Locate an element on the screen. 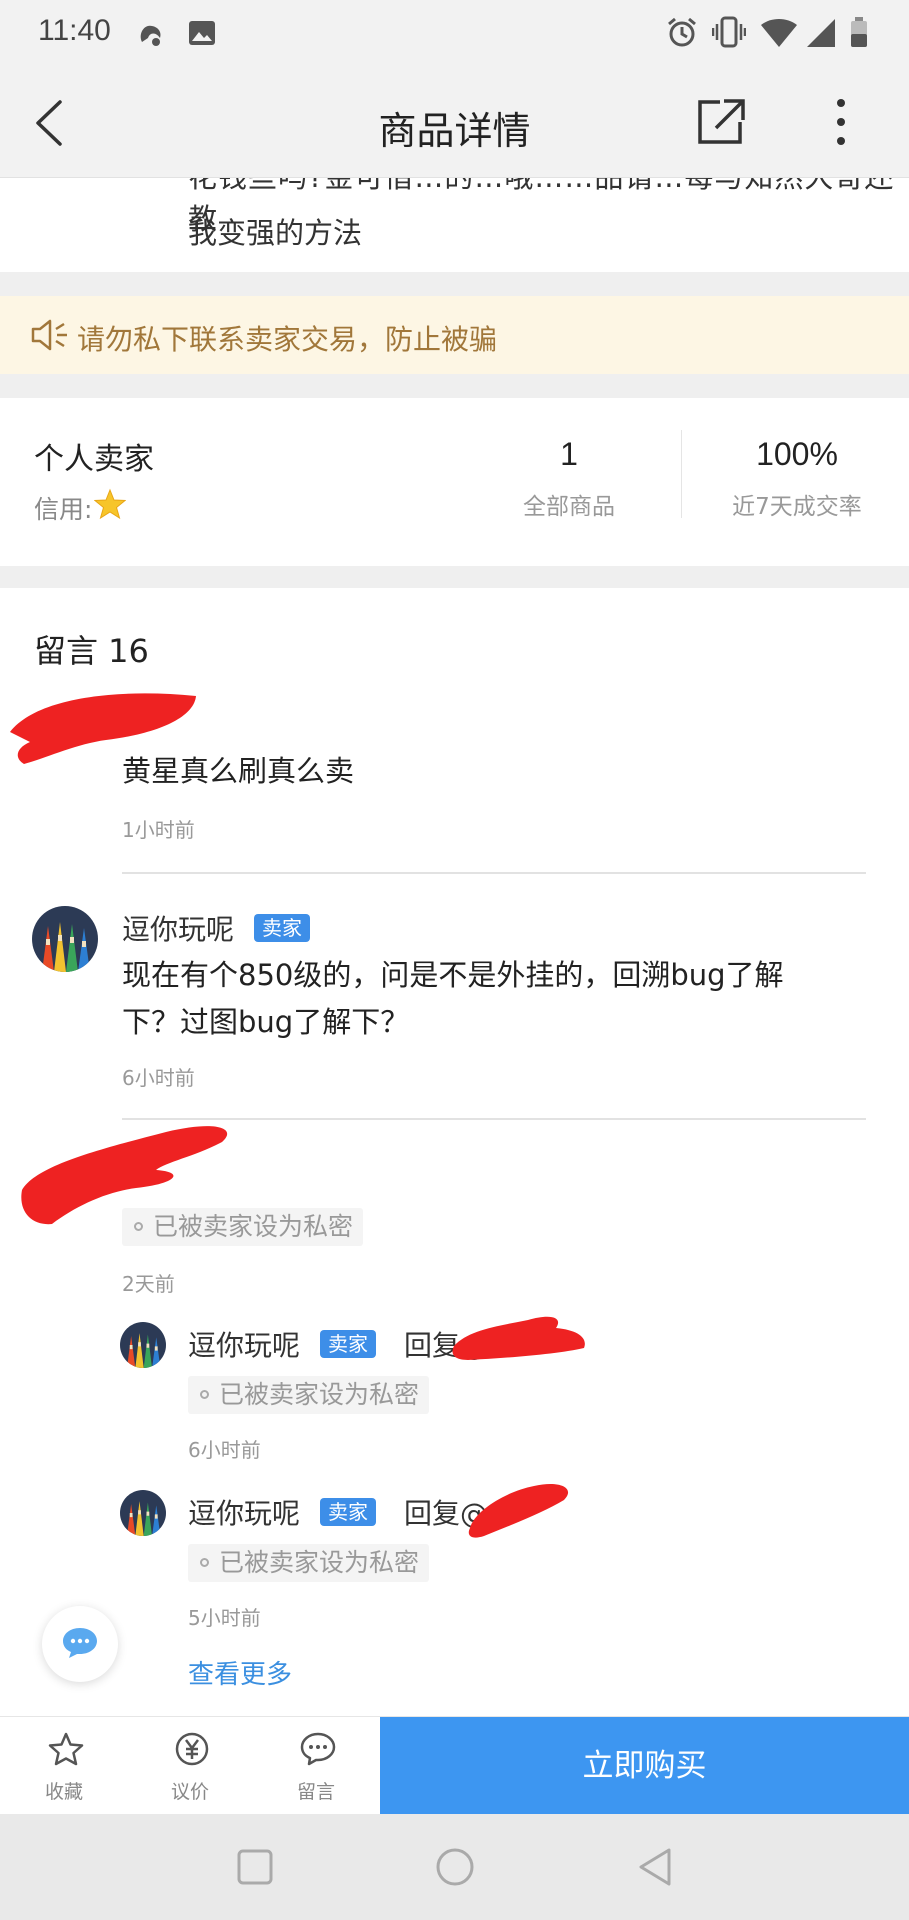 Image resolution: width=909 pixels, height=1920 pixels. scam-warning-banner: 请勿私下联系卖家交易，防止被骗 is located at coordinates (454, 335).